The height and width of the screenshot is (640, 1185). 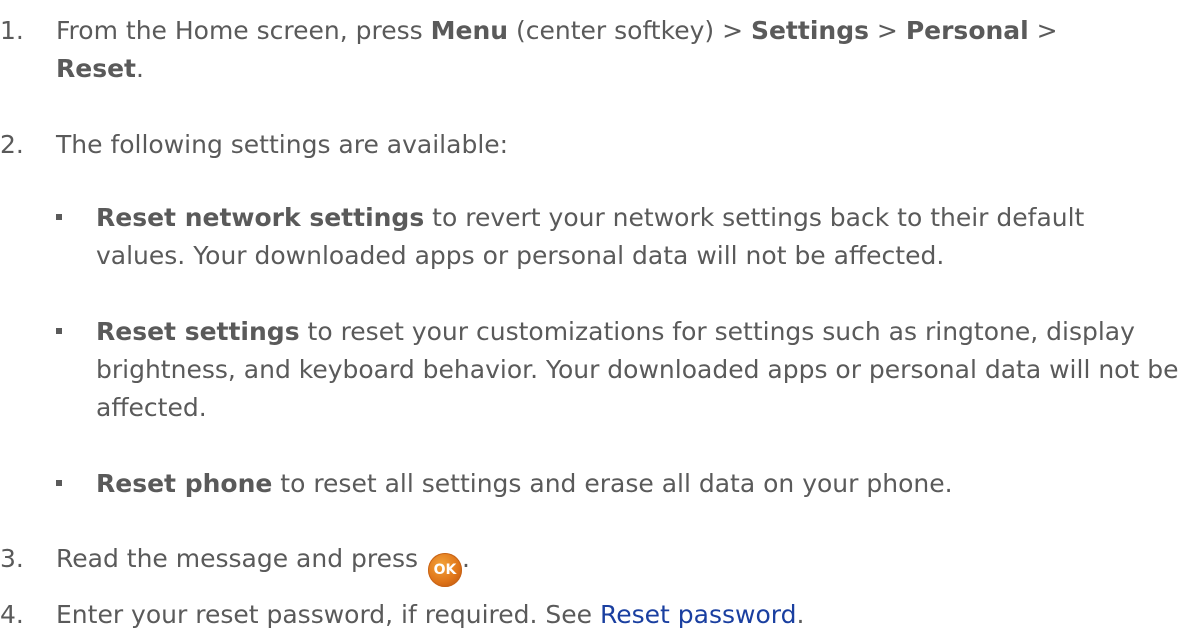 What do you see at coordinates (445, 570) in the screenshot?
I see `ok-button-icon: OK` at bounding box center [445, 570].